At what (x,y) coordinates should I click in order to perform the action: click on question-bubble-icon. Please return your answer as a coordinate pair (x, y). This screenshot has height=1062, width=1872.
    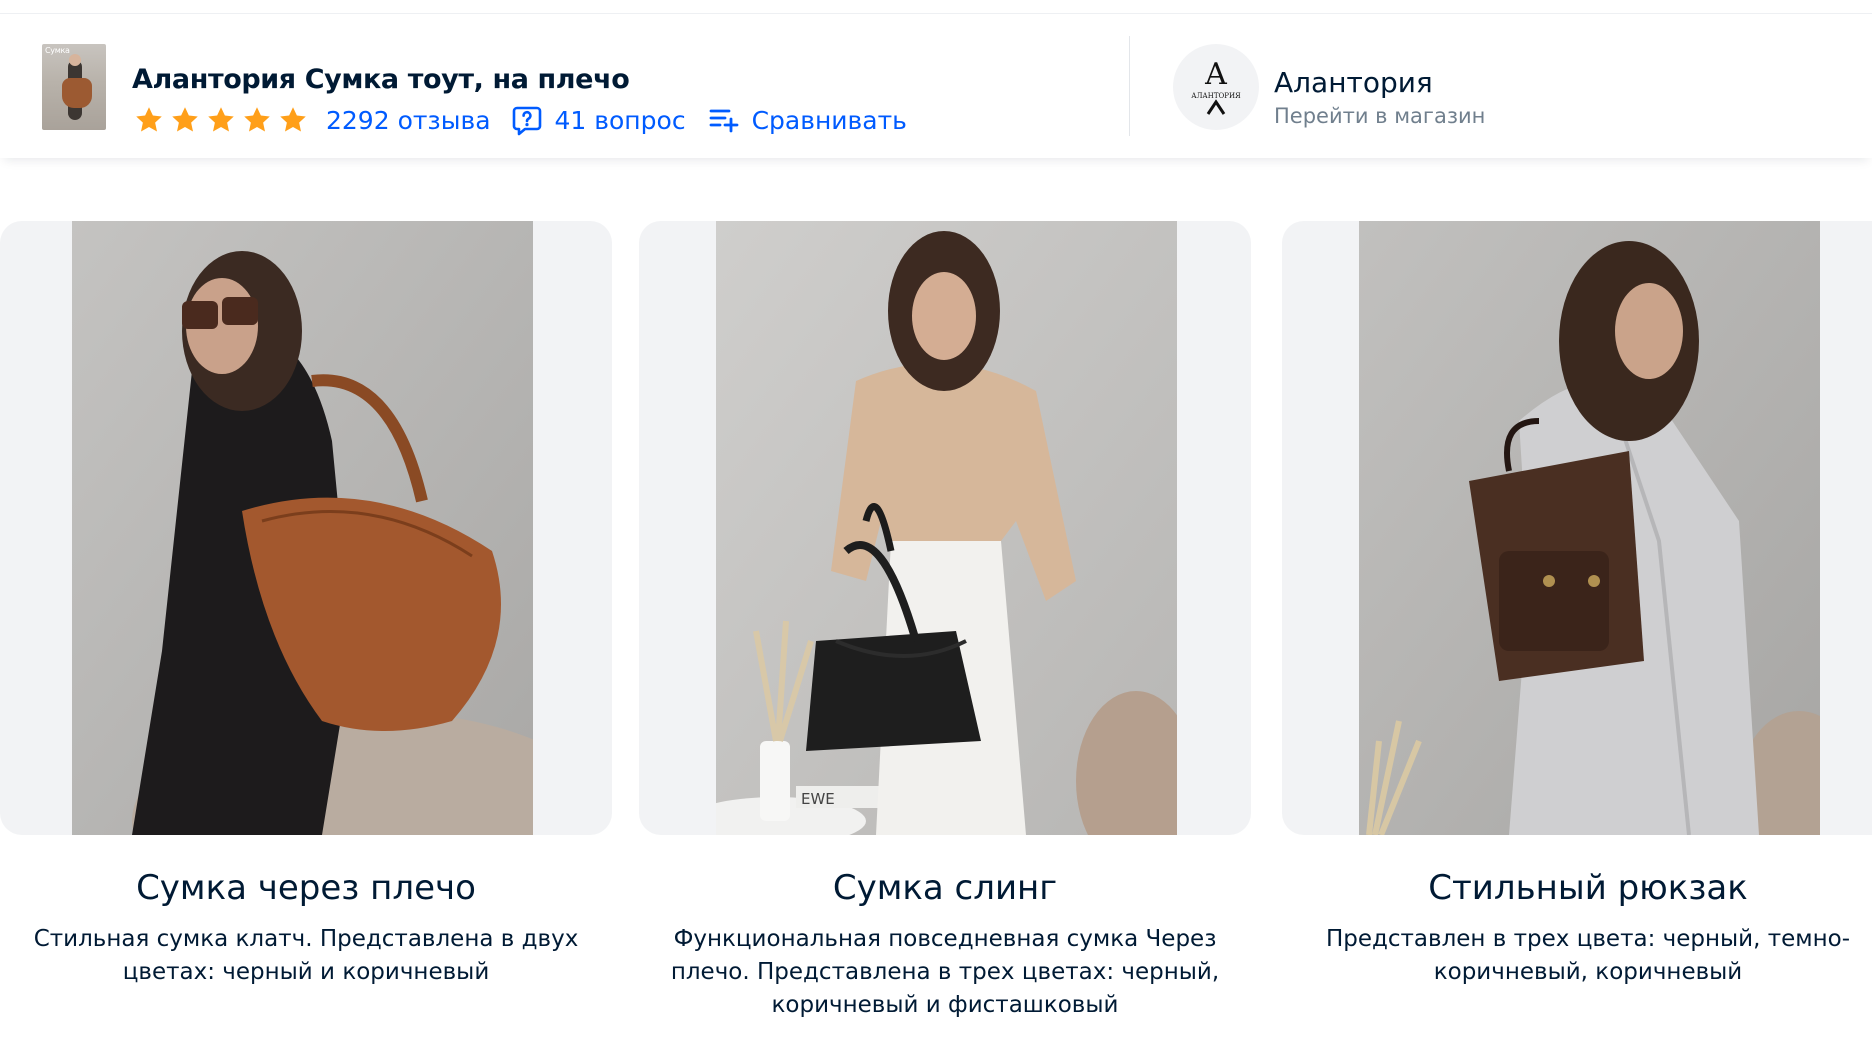
    Looking at the image, I should click on (526, 121).